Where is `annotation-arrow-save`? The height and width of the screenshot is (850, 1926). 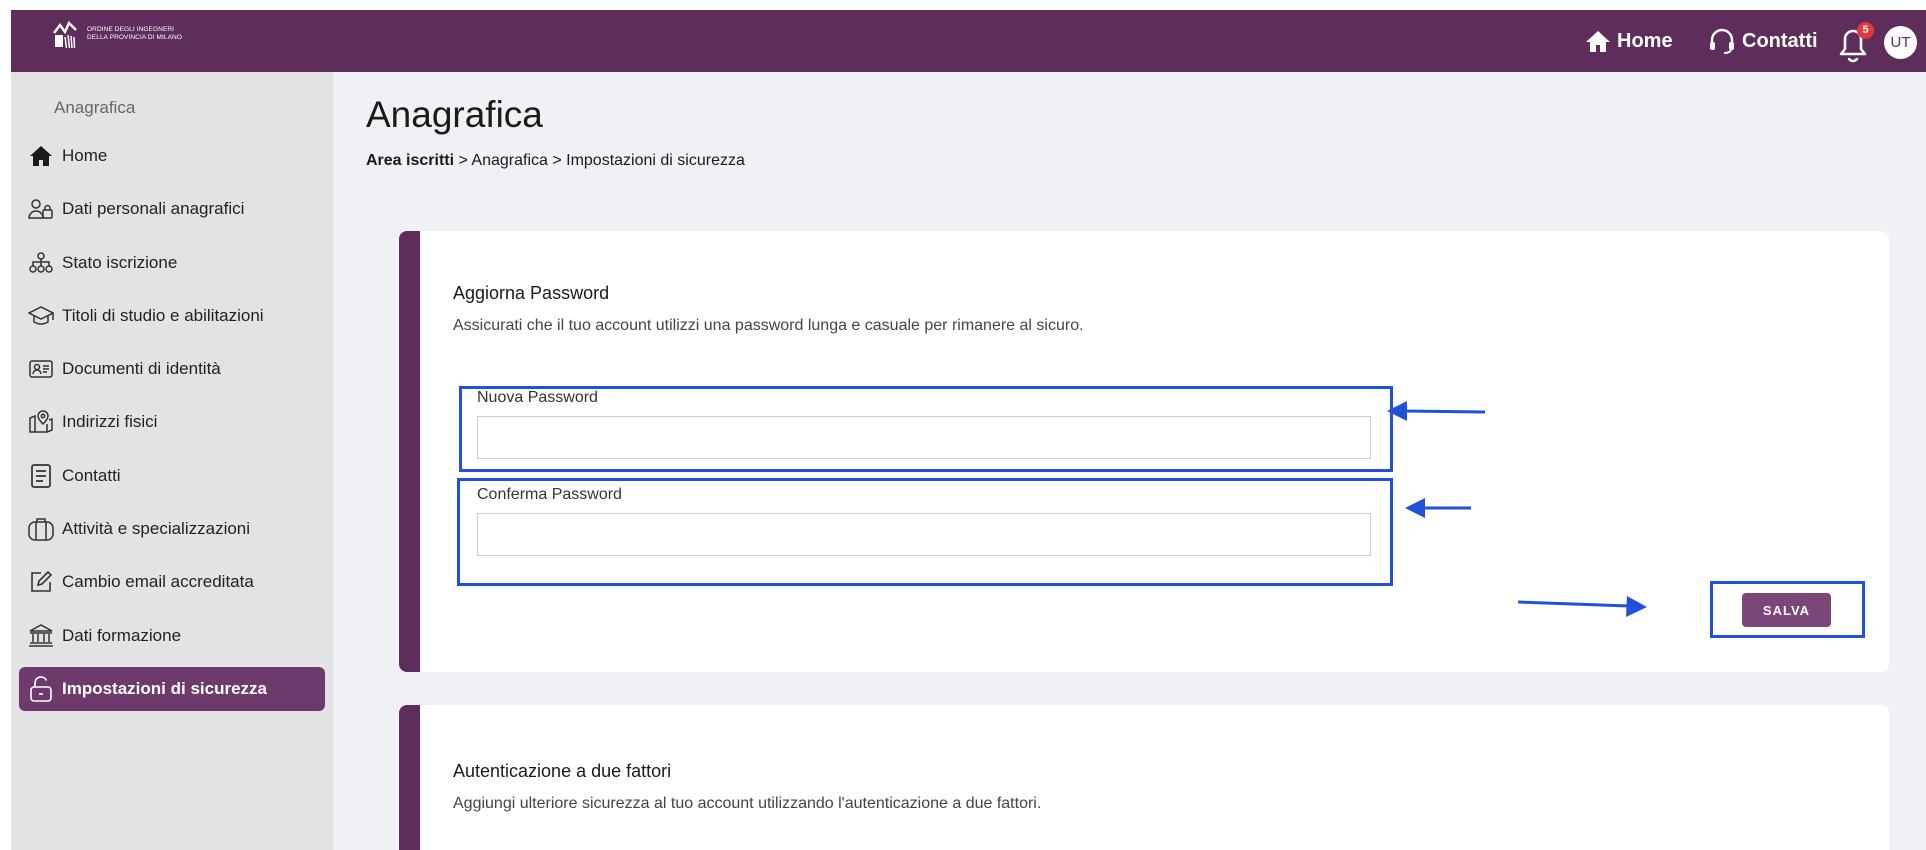
annotation-arrow-save is located at coordinates (1582, 606).